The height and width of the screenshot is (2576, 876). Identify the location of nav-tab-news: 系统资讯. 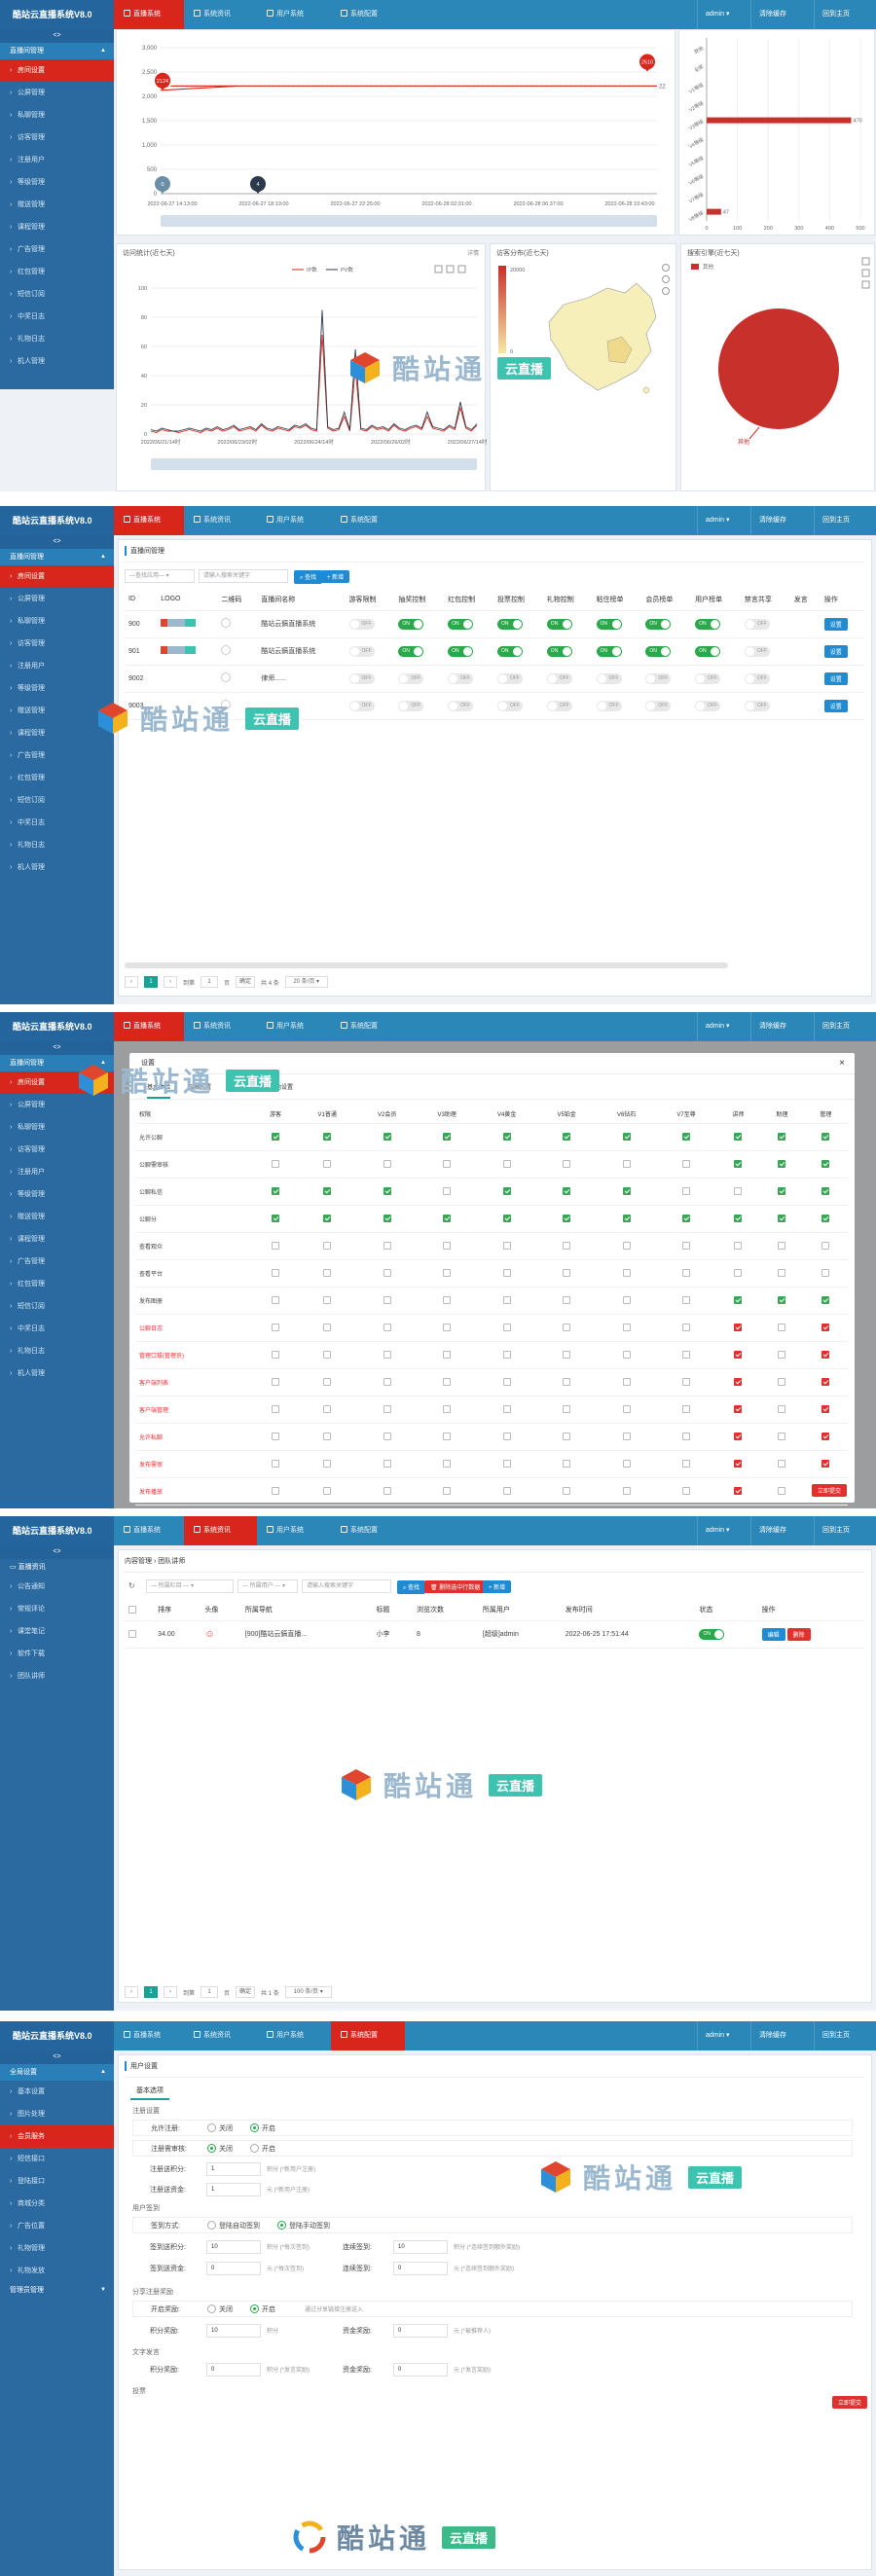
(221, 1026).